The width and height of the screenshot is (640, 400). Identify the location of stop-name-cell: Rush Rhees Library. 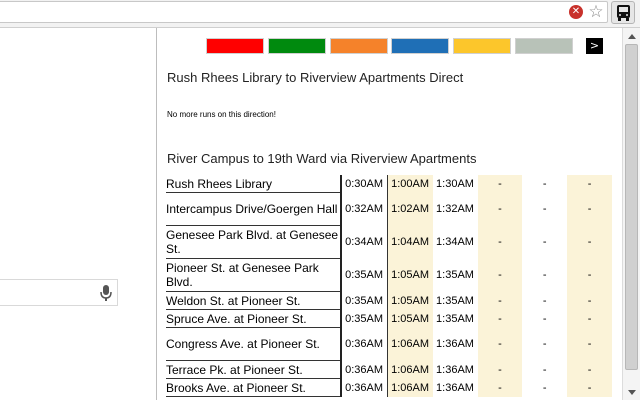
(254, 184).